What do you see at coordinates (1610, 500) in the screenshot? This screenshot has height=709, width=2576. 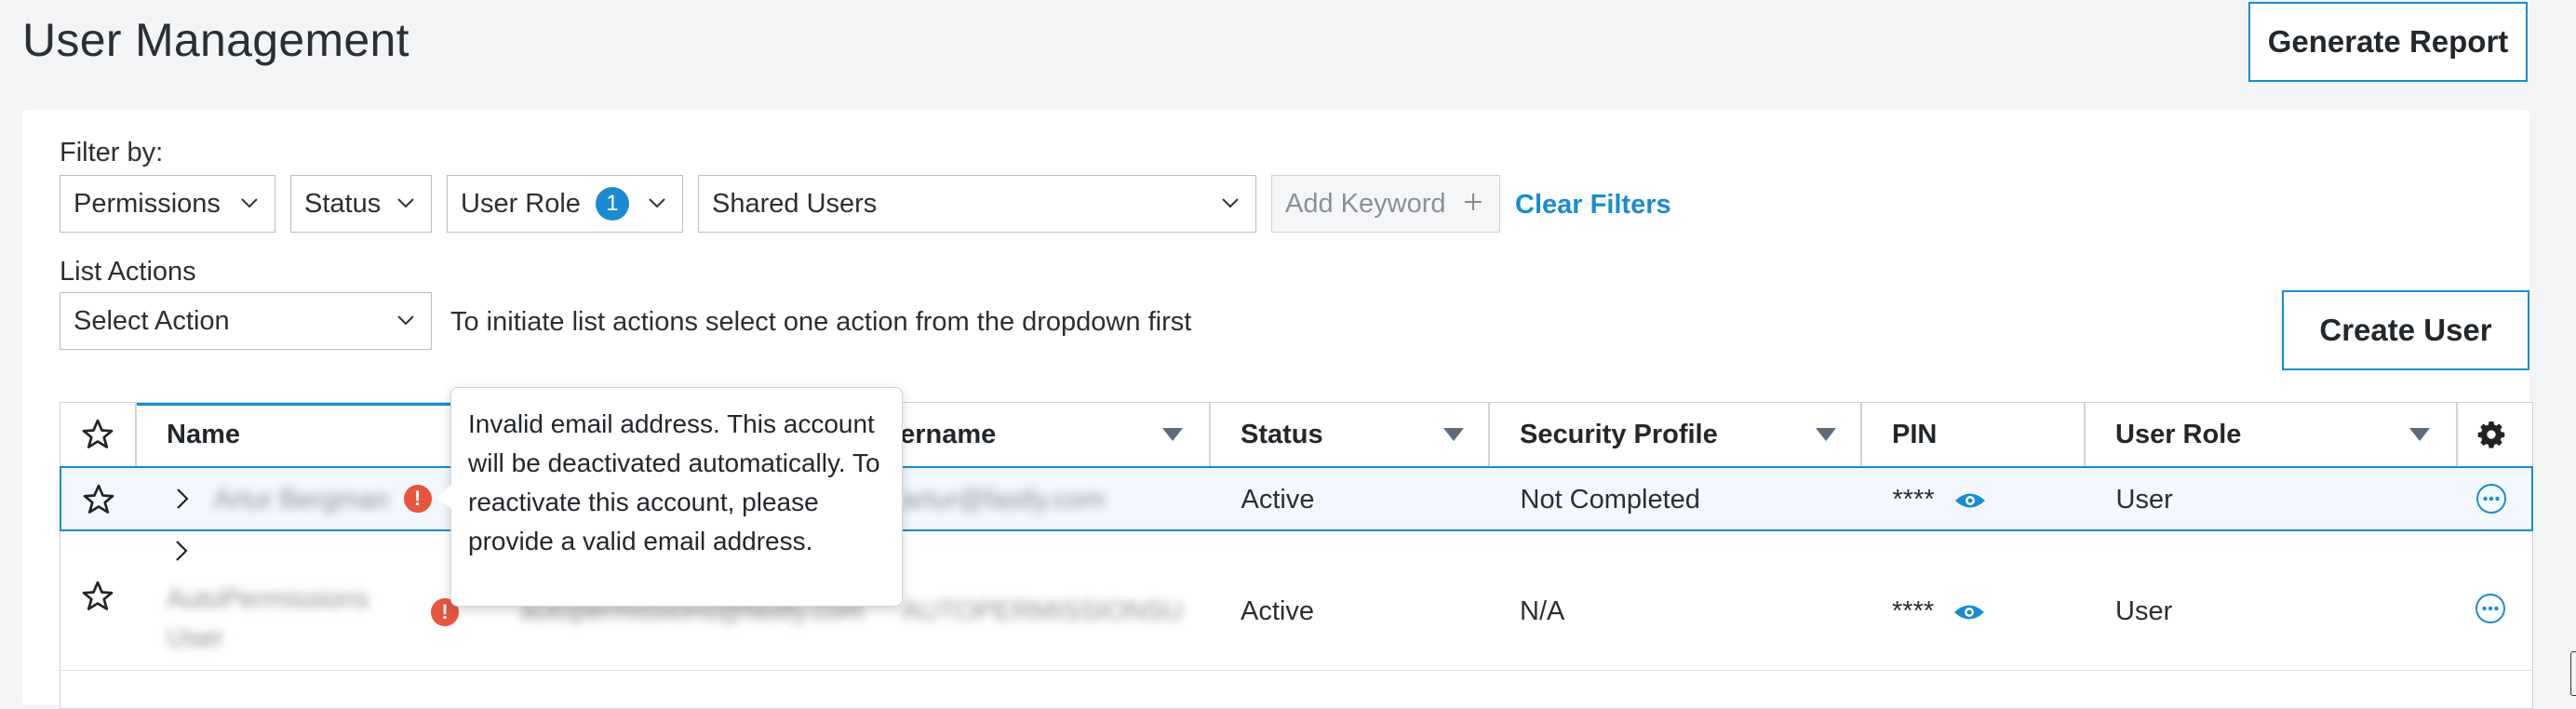 I see `security-profile-cell: Not Completed` at bounding box center [1610, 500].